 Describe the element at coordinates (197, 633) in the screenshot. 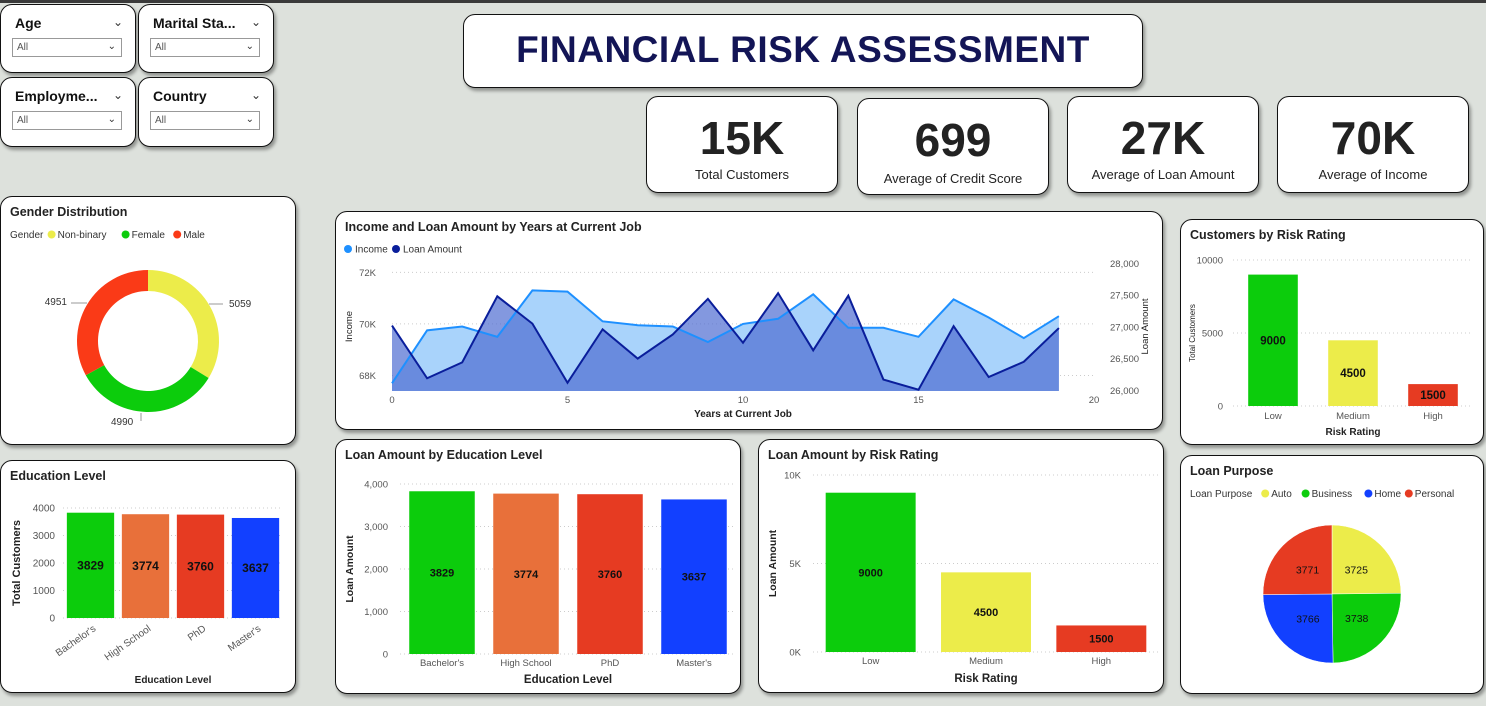

I see `x-tick-label: PhD` at that location.